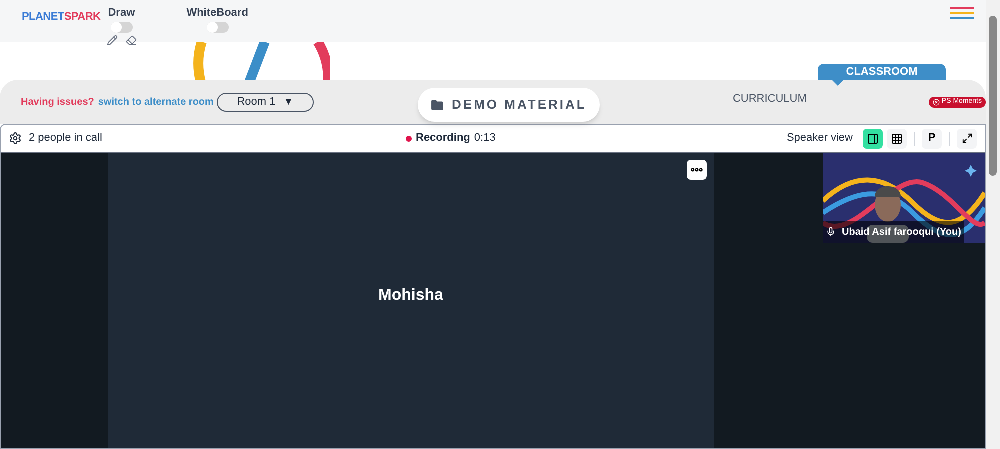 Image resolution: width=1000 pixels, height=449 pixels. I want to click on tab: CURRICULUM, so click(769, 99).